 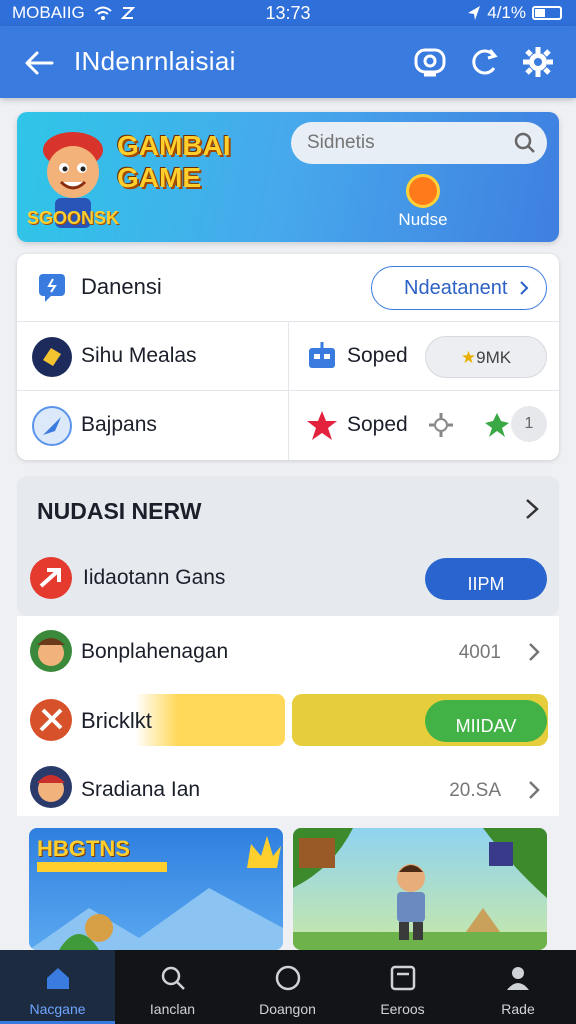 What do you see at coordinates (441, 425) in the screenshot?
I see `settings-icon` at bounding box center [441, 425].